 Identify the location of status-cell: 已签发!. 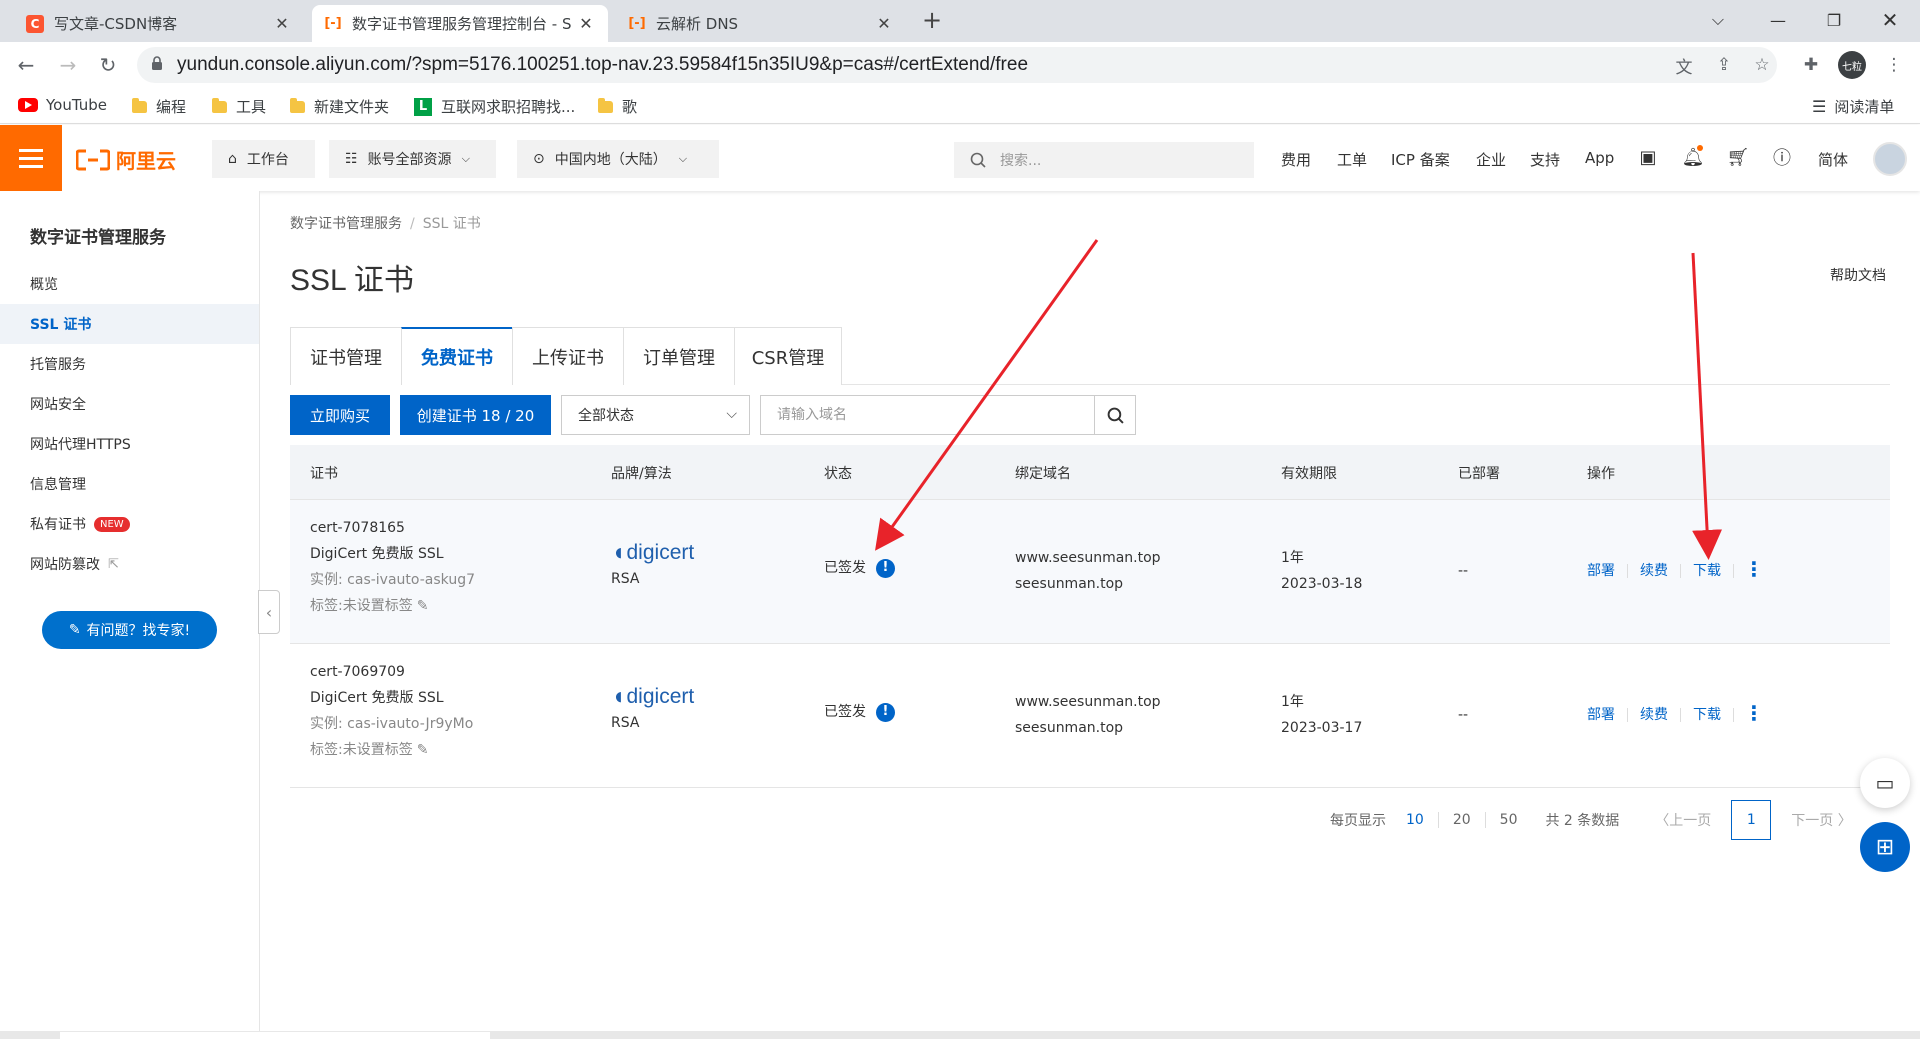
(859, 568).